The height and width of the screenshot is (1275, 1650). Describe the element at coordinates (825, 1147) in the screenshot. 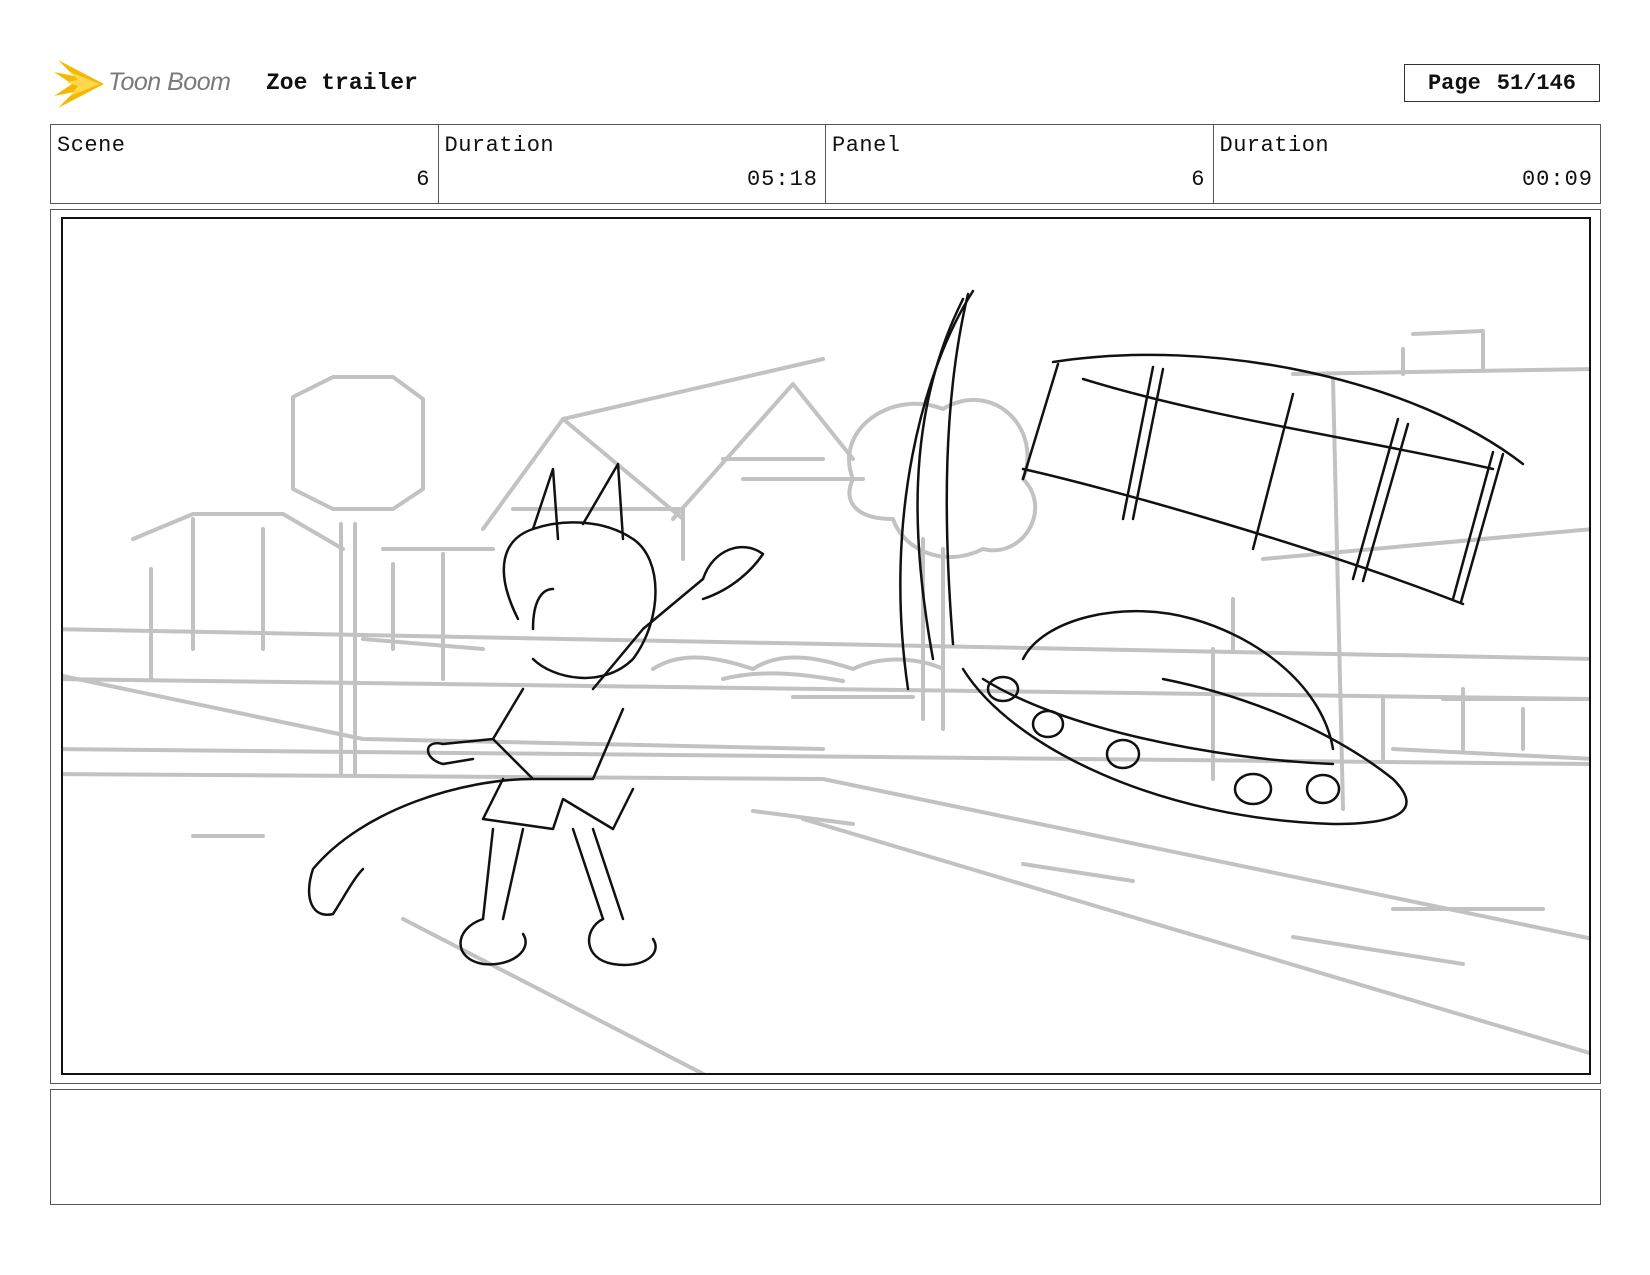

I see `notes-box` at that location.